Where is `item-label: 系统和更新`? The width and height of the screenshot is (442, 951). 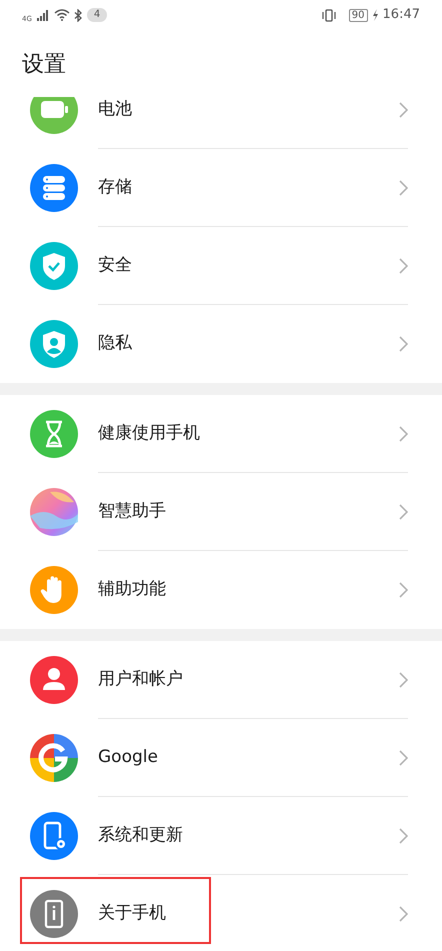 item-label: 系统和更新 is located at coordinates (140, 836).